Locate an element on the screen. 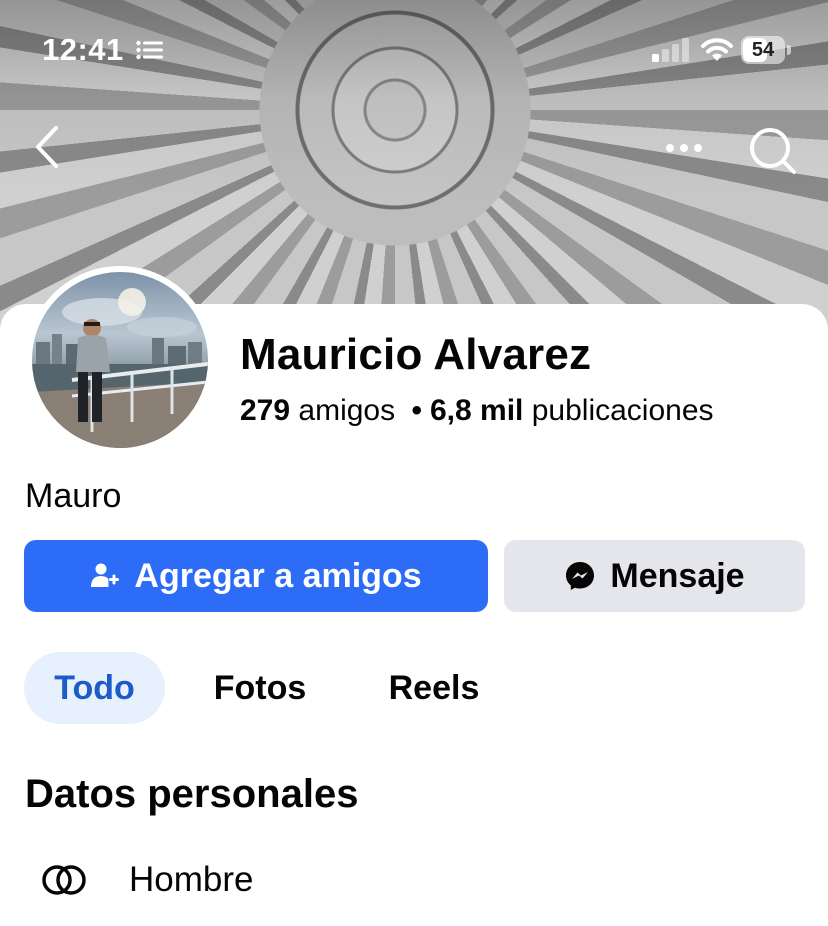 The height and width of the screenshot is (926, 828). posts-count: 6,8 mil is located at coordinates (476, 410).